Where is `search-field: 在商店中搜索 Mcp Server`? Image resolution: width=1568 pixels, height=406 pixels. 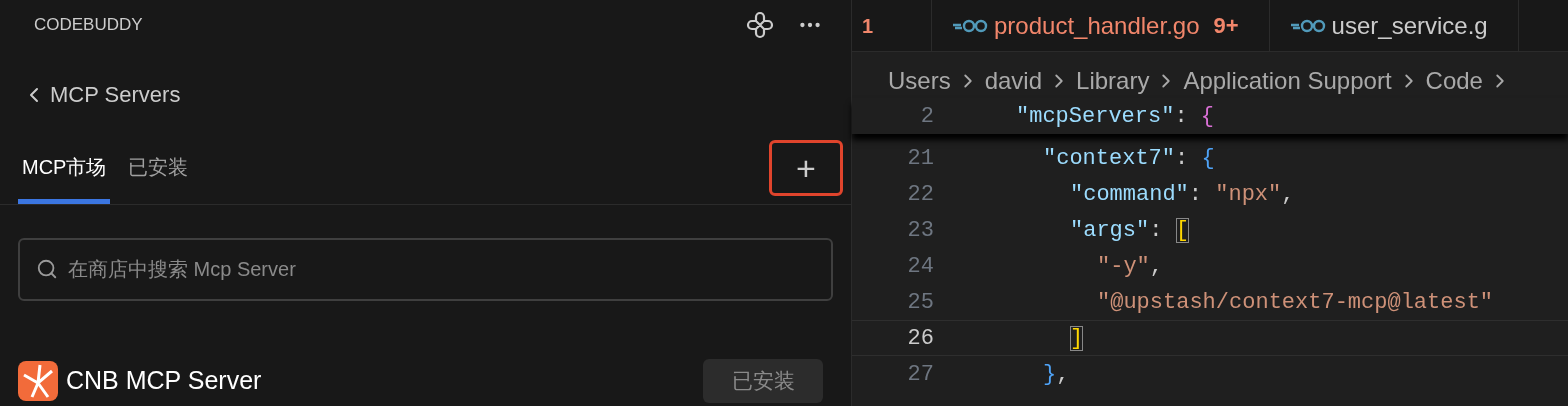
search-field: 在商店中搜索 Mcp Server is located at coordinates (425, 269).